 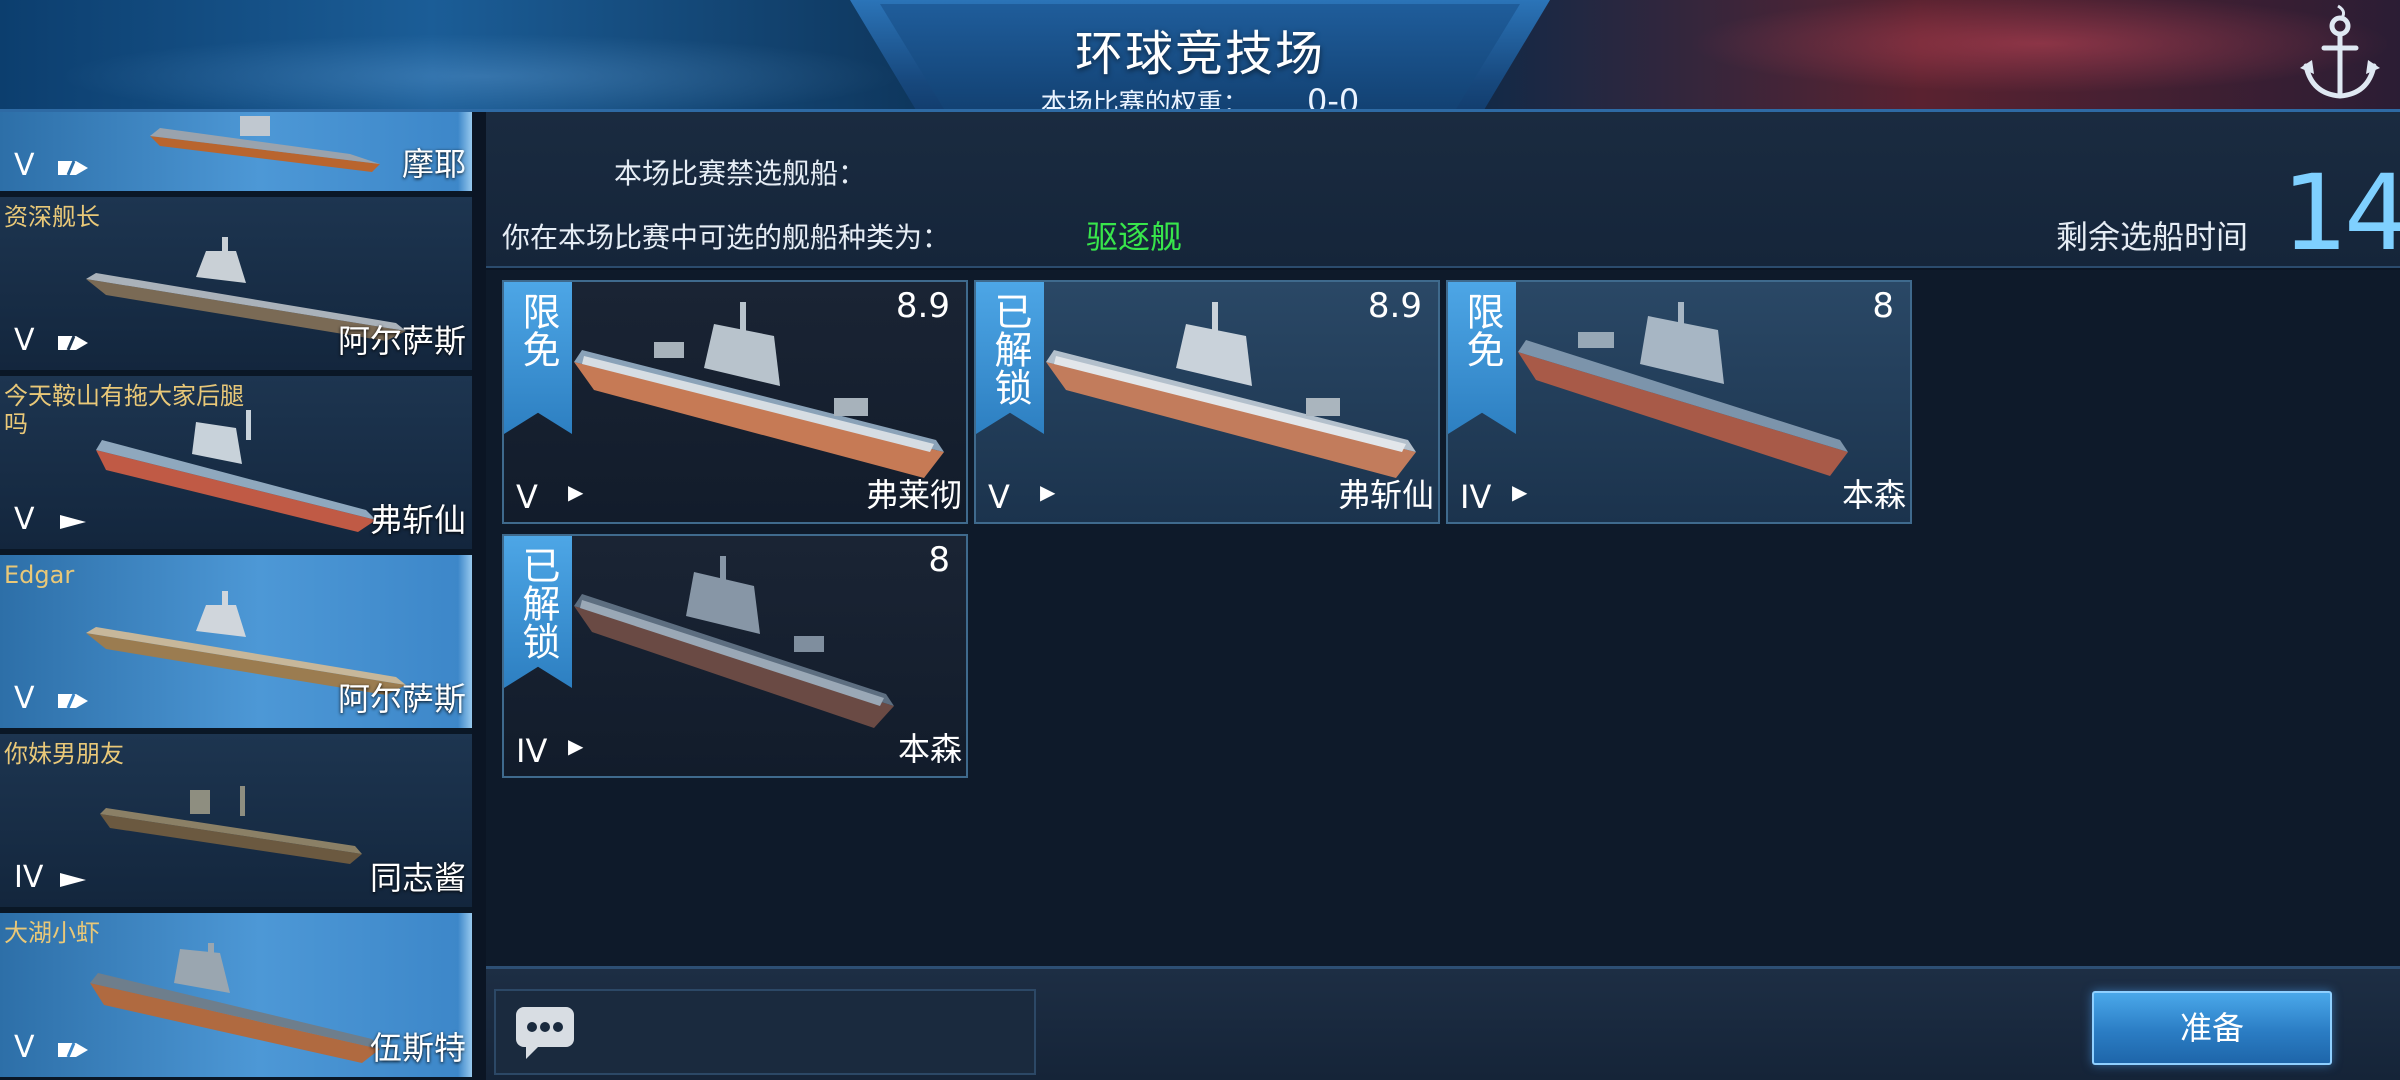 What do you see at coordinates (1443, 193) in the screenshot?
I see `match-info-panel: 本场比赛禁选舰船： 你在本场比赛中可选的舰船种类为： 驱逐舰 剩余选船时间 14` at bounding box center [1443, 193].